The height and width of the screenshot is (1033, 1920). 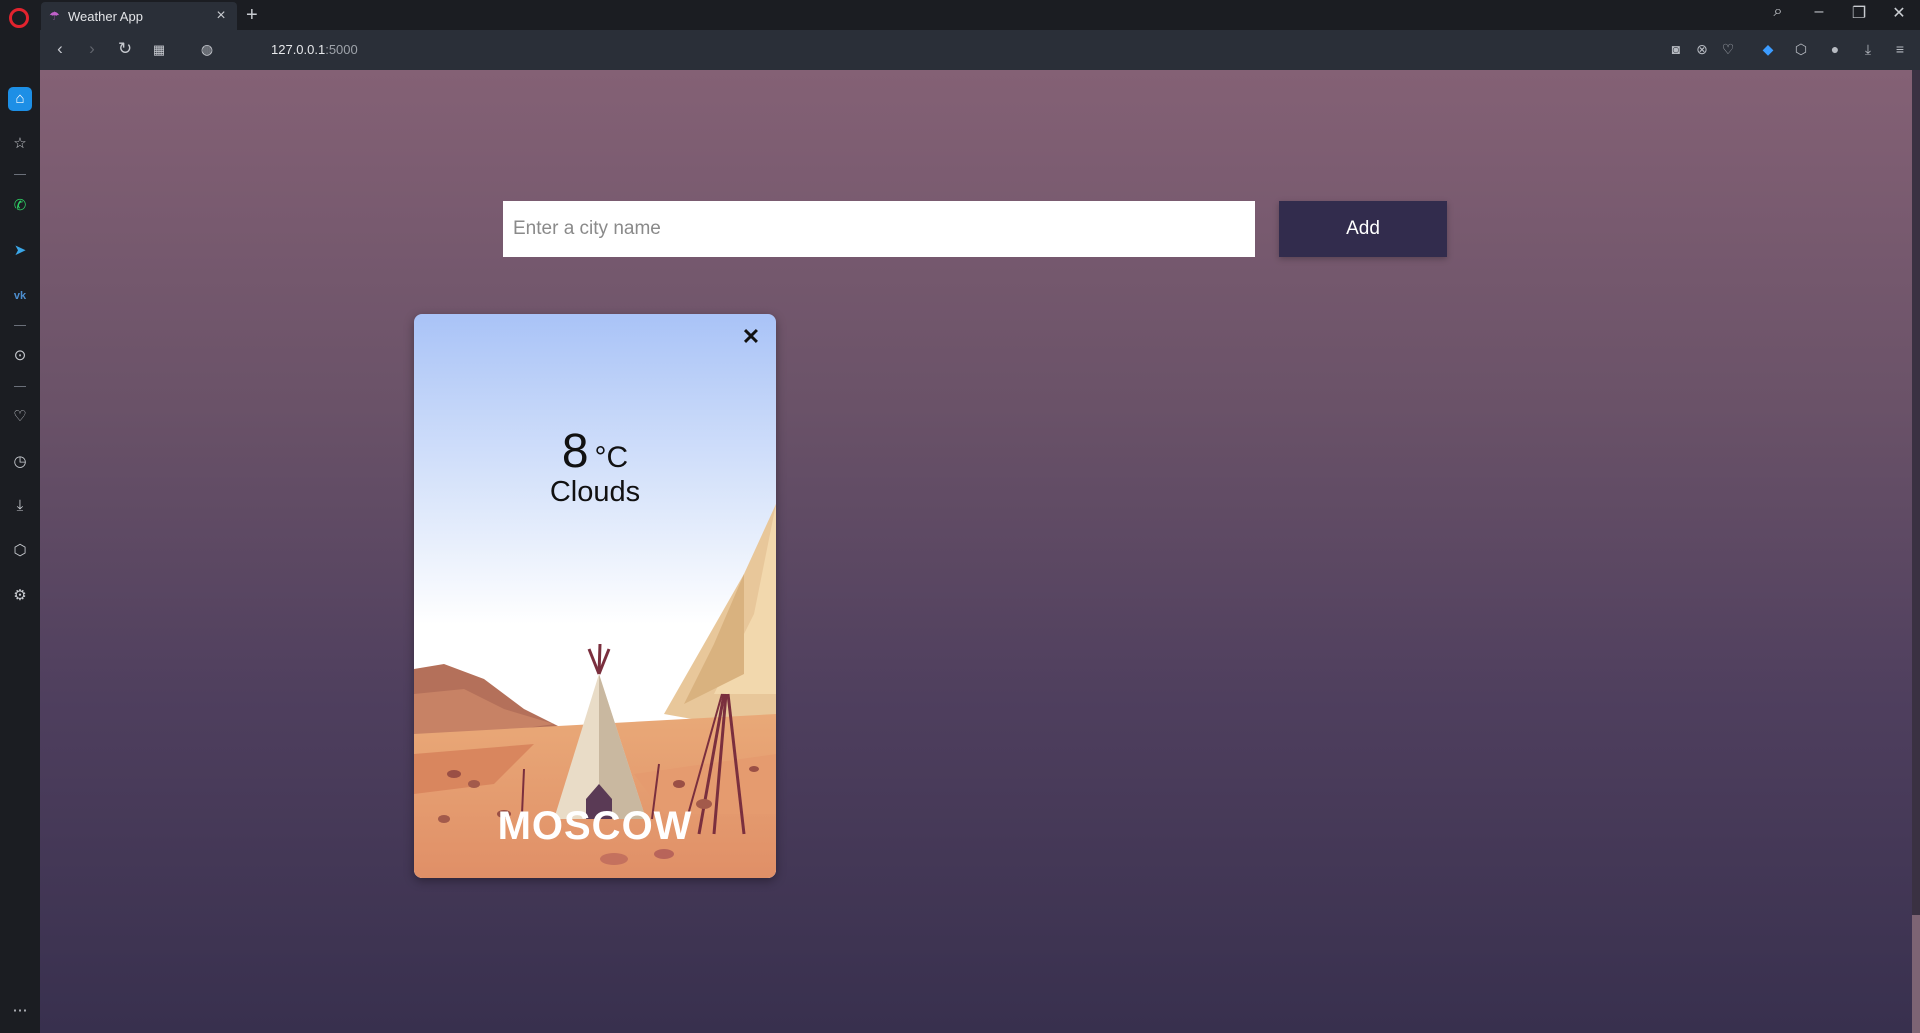 I want to click on temperature-unit: °C, so click(x=611, y=457).